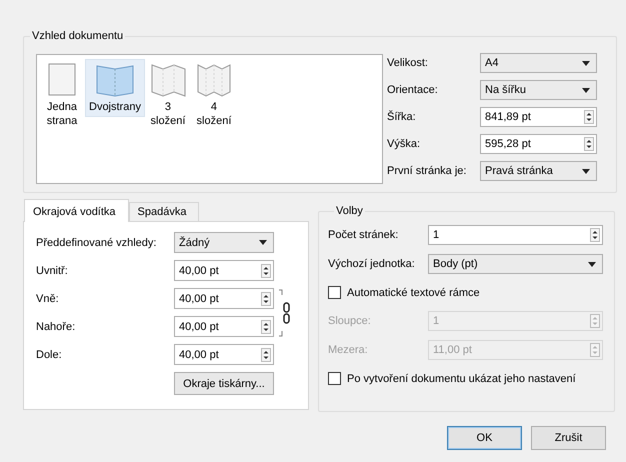  I want to click on field-label: Velikost:, so click(408, 63).